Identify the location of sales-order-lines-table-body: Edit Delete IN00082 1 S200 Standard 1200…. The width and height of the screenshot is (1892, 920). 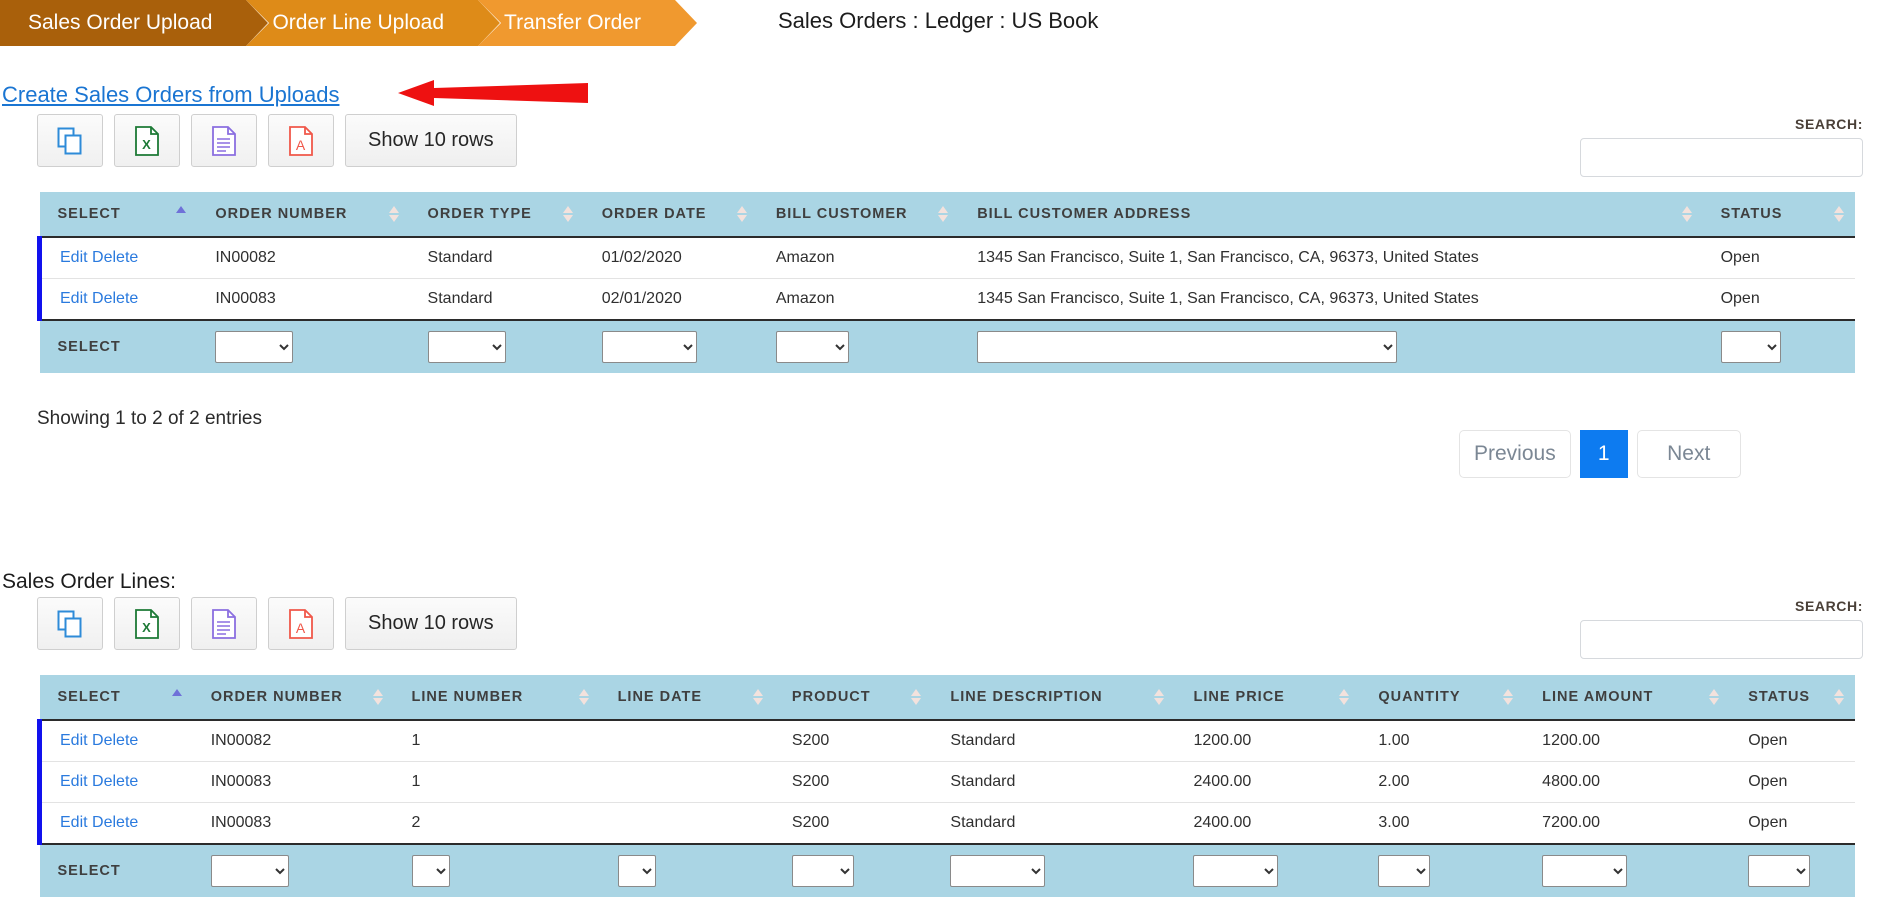
(945, 782).